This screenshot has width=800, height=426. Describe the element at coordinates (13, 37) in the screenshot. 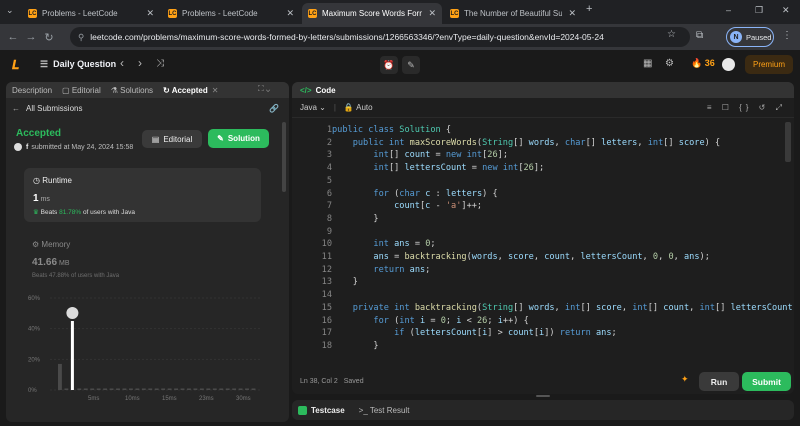

I see `back-button: ←` at that location.